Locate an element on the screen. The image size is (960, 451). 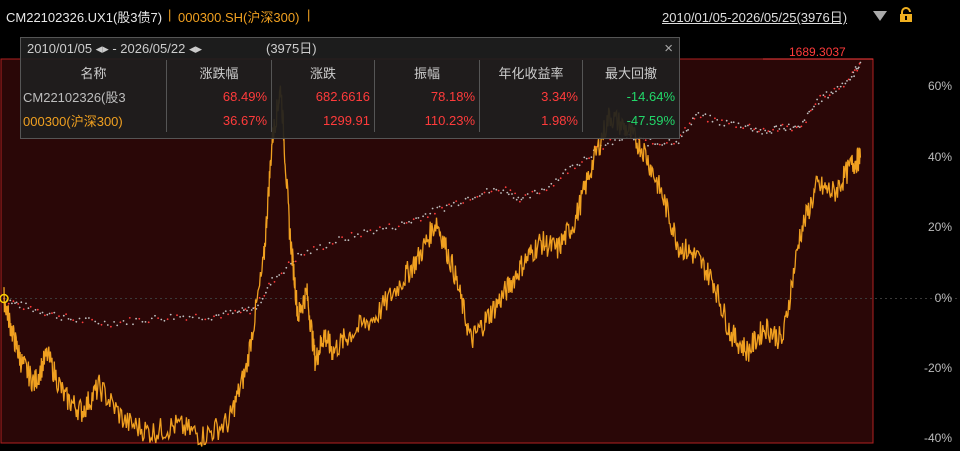
fund-symbol-label: CM22102326.UX1(股3债7) is located at coordinates (84, 16).